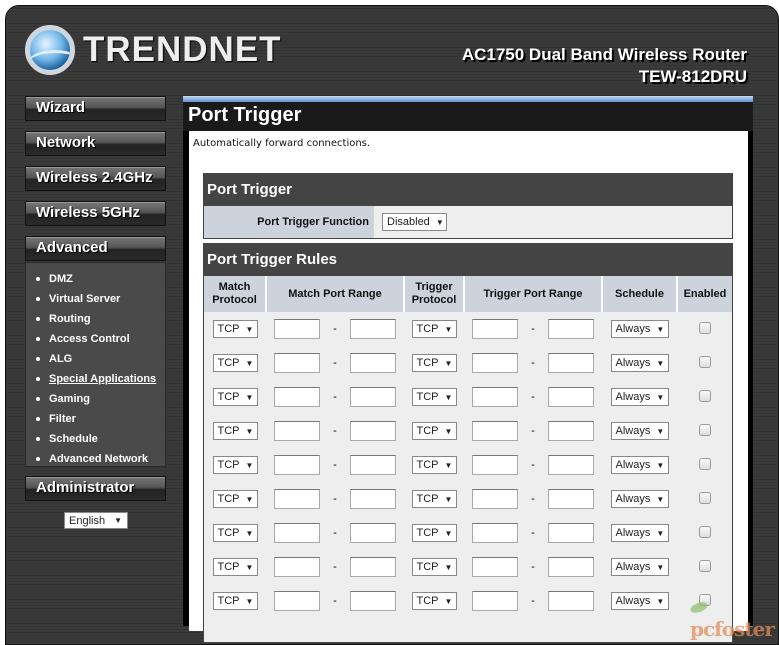 The width and height of the screenshot is (779, 645). What do you see at coordinates (414, 222) in the screenshot?
I see `port-trigger-function-select: Disabled ▼` at bounding box center [414, 222].